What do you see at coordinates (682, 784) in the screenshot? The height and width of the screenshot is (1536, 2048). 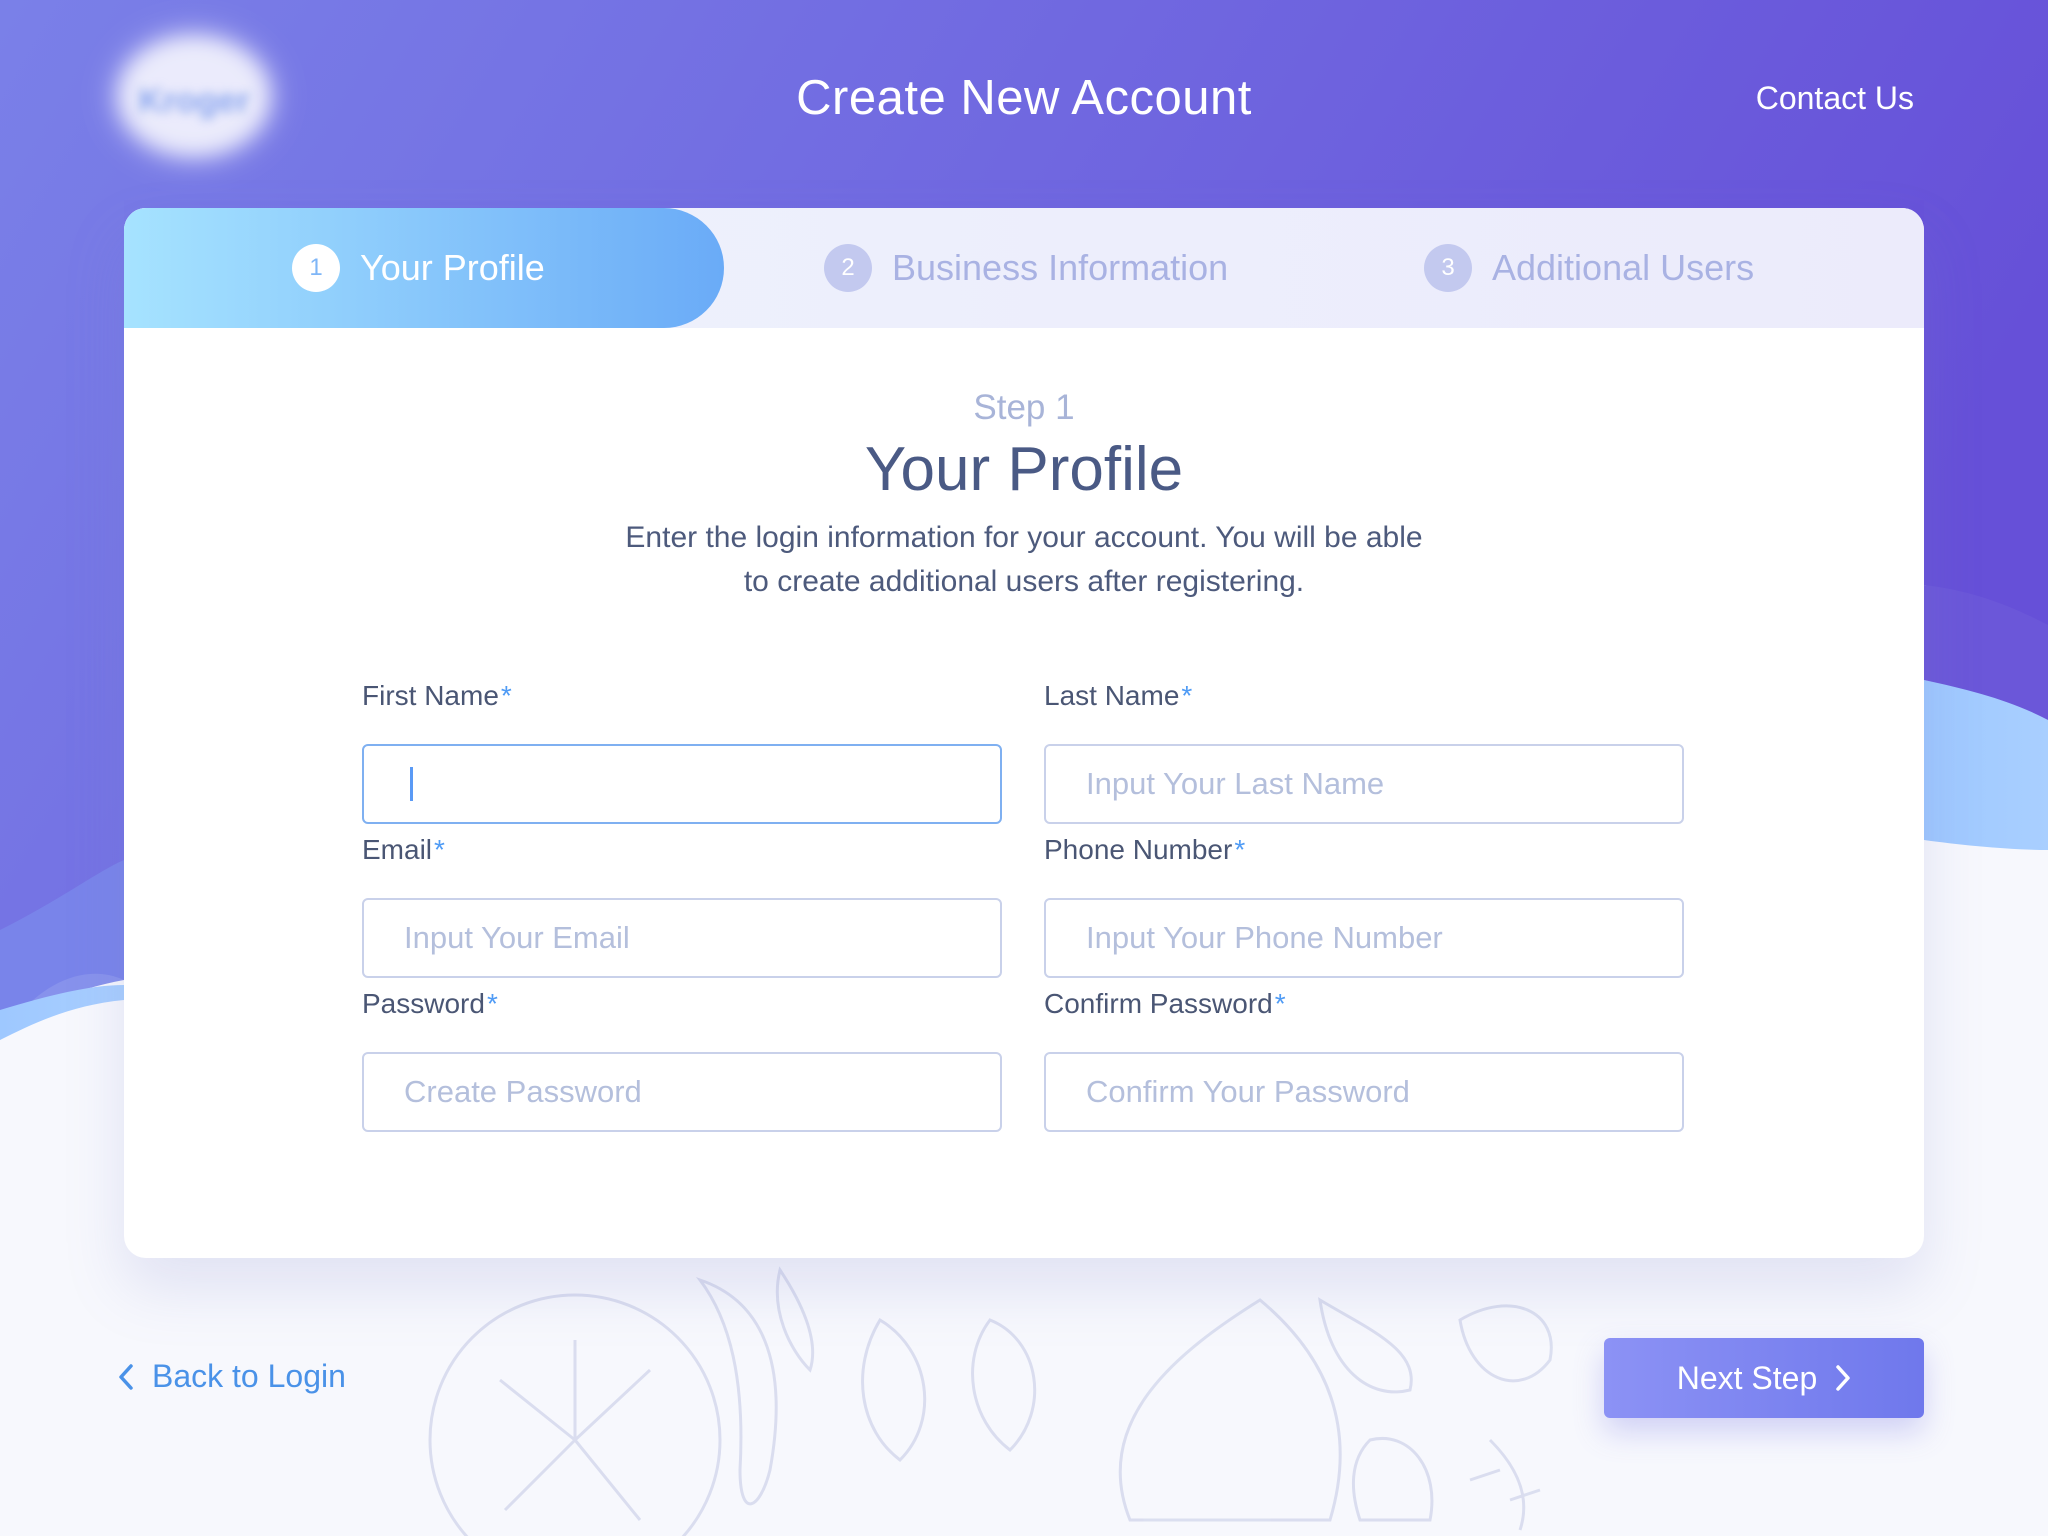 I see `first-name-input` at bounding box center [682, 784].